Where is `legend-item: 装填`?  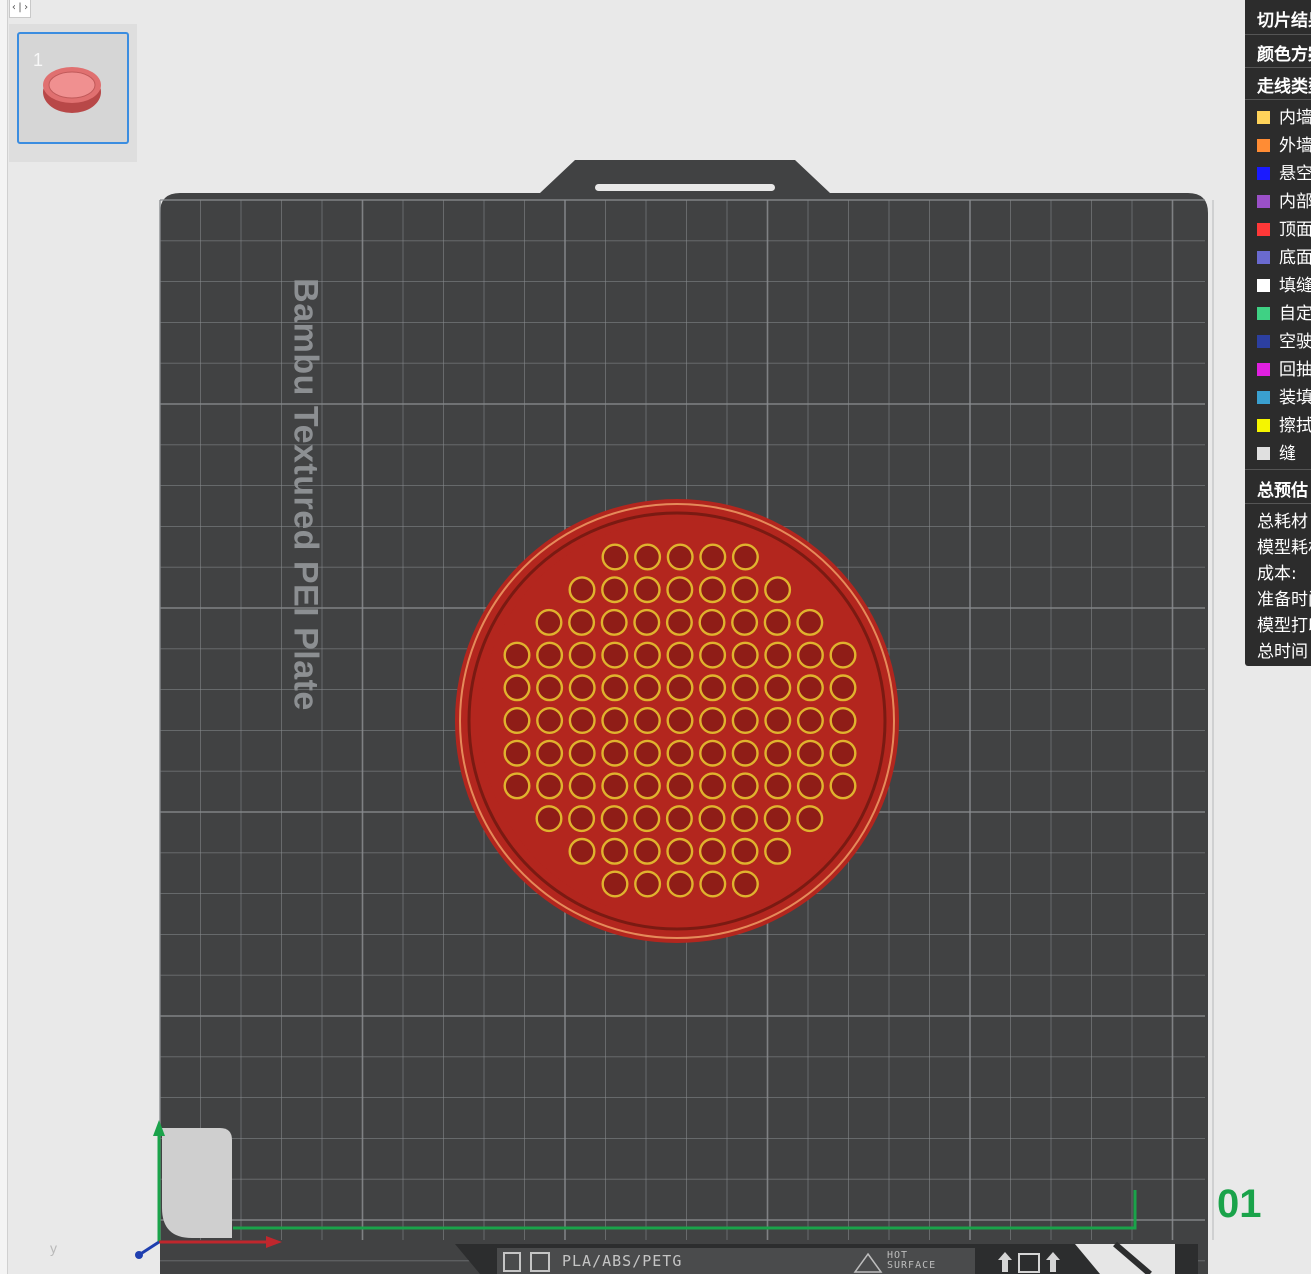 legend-item: 装填 is located at coordinates (1284, 395).